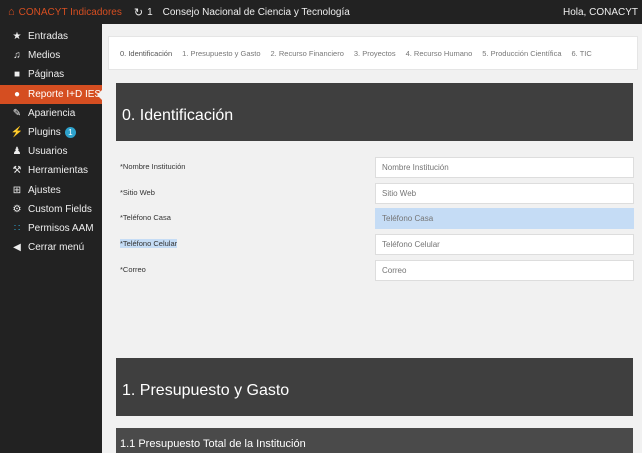 The image size is (642, 453). Describe the element at coordinates (439, 53) in the screenshot. I see `tab-recurso-humano: 4. Recurso Humano` at that location.